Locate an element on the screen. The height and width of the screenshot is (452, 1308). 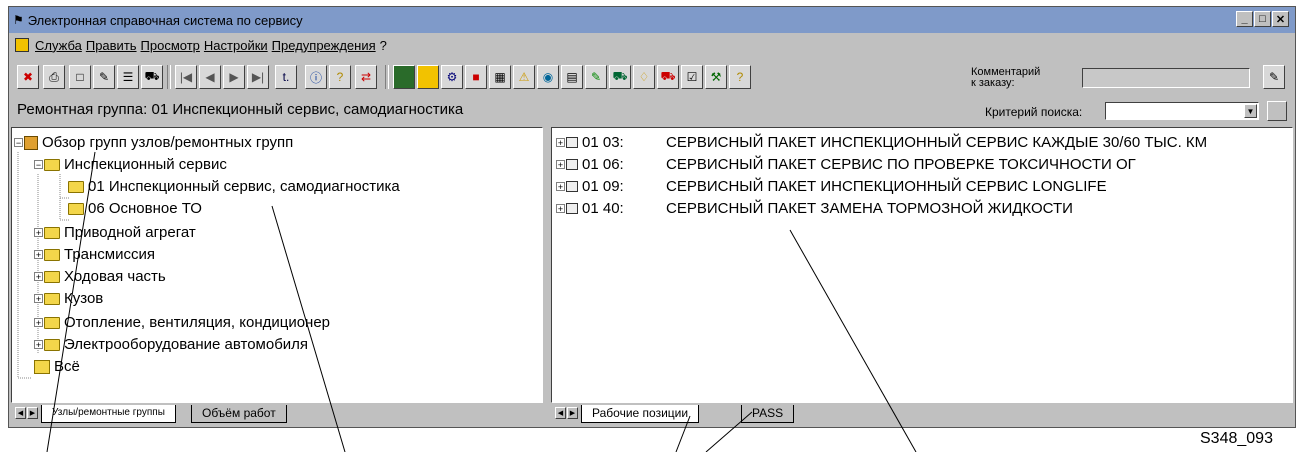
menu-view: Просмотр is located at coordinates (170, 45).